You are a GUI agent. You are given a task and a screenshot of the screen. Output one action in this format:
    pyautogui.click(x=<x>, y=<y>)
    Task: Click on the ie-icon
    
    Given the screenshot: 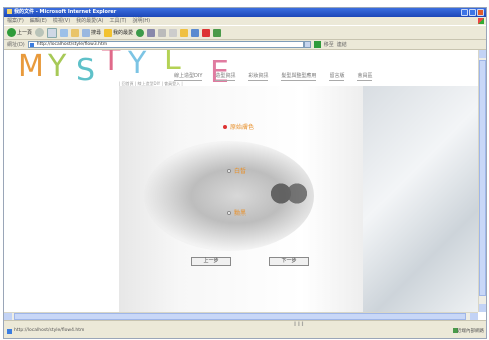 What is the action you would take?
    pyautogui.click(x=9, y=11)
    